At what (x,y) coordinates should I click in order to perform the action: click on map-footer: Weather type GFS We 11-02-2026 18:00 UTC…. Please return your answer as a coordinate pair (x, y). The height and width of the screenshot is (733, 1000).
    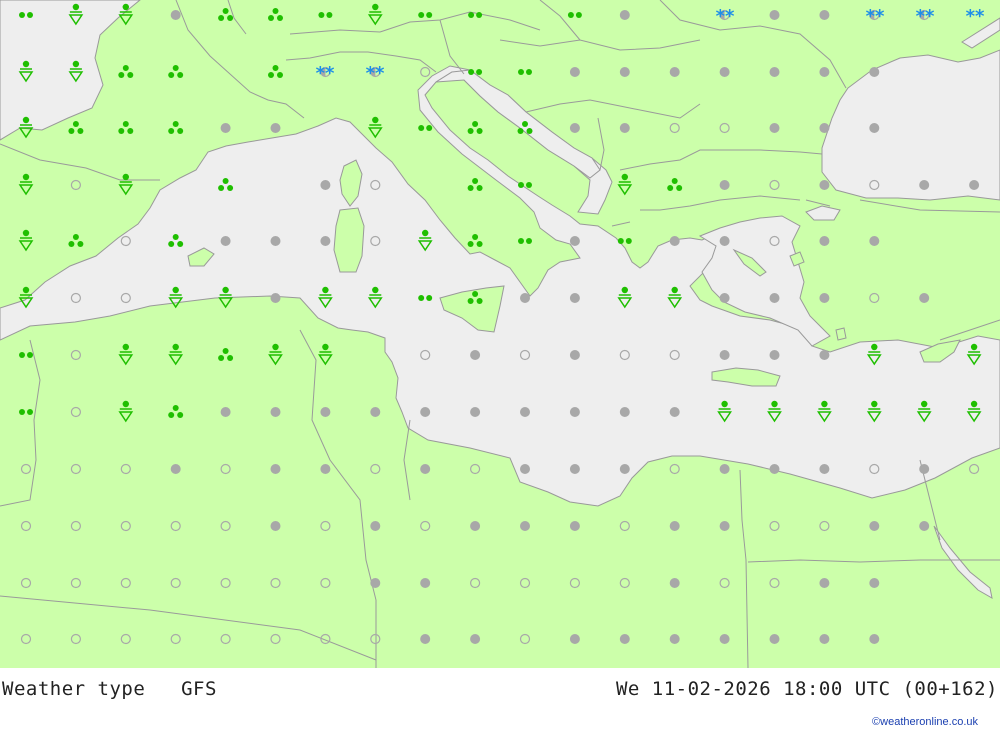
    Looking at the image, I should click on (500, 700).